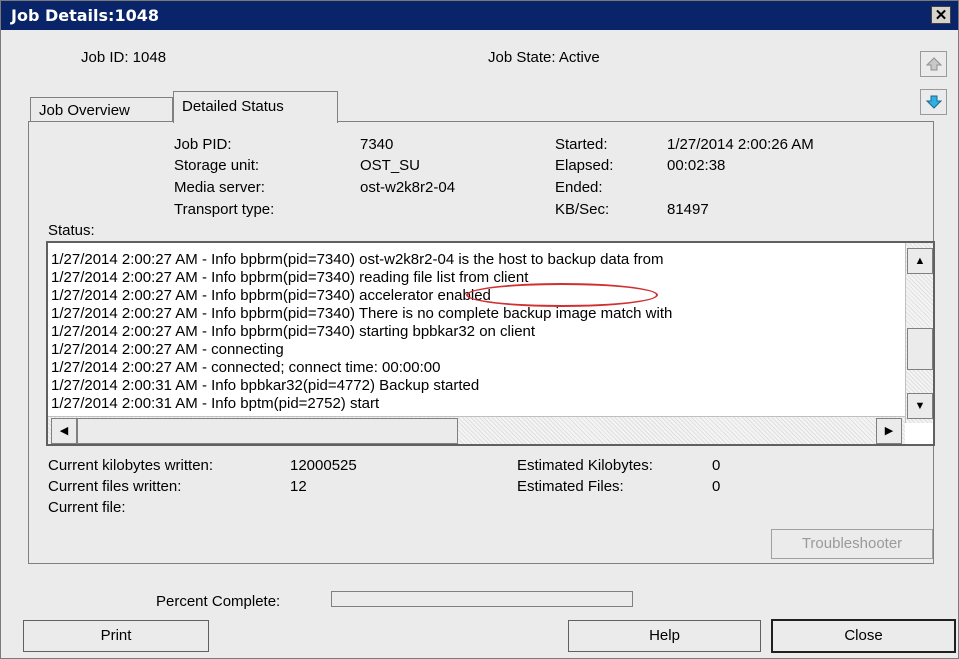 Image resolution: width=959 pixels, height=659 pixels. What do you see at coordinates (323, 465) in the screenshot?
I see `current-kb-value: 12000525` at bounding box center [323, 465].